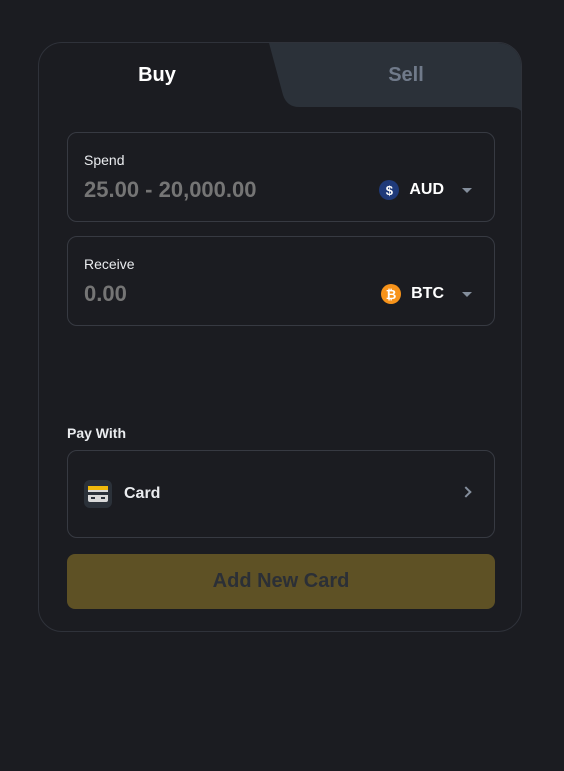 The height and width of the screenshot is (771, 564). I want to click on dollar-coin-icon: $, so click(389, 190).